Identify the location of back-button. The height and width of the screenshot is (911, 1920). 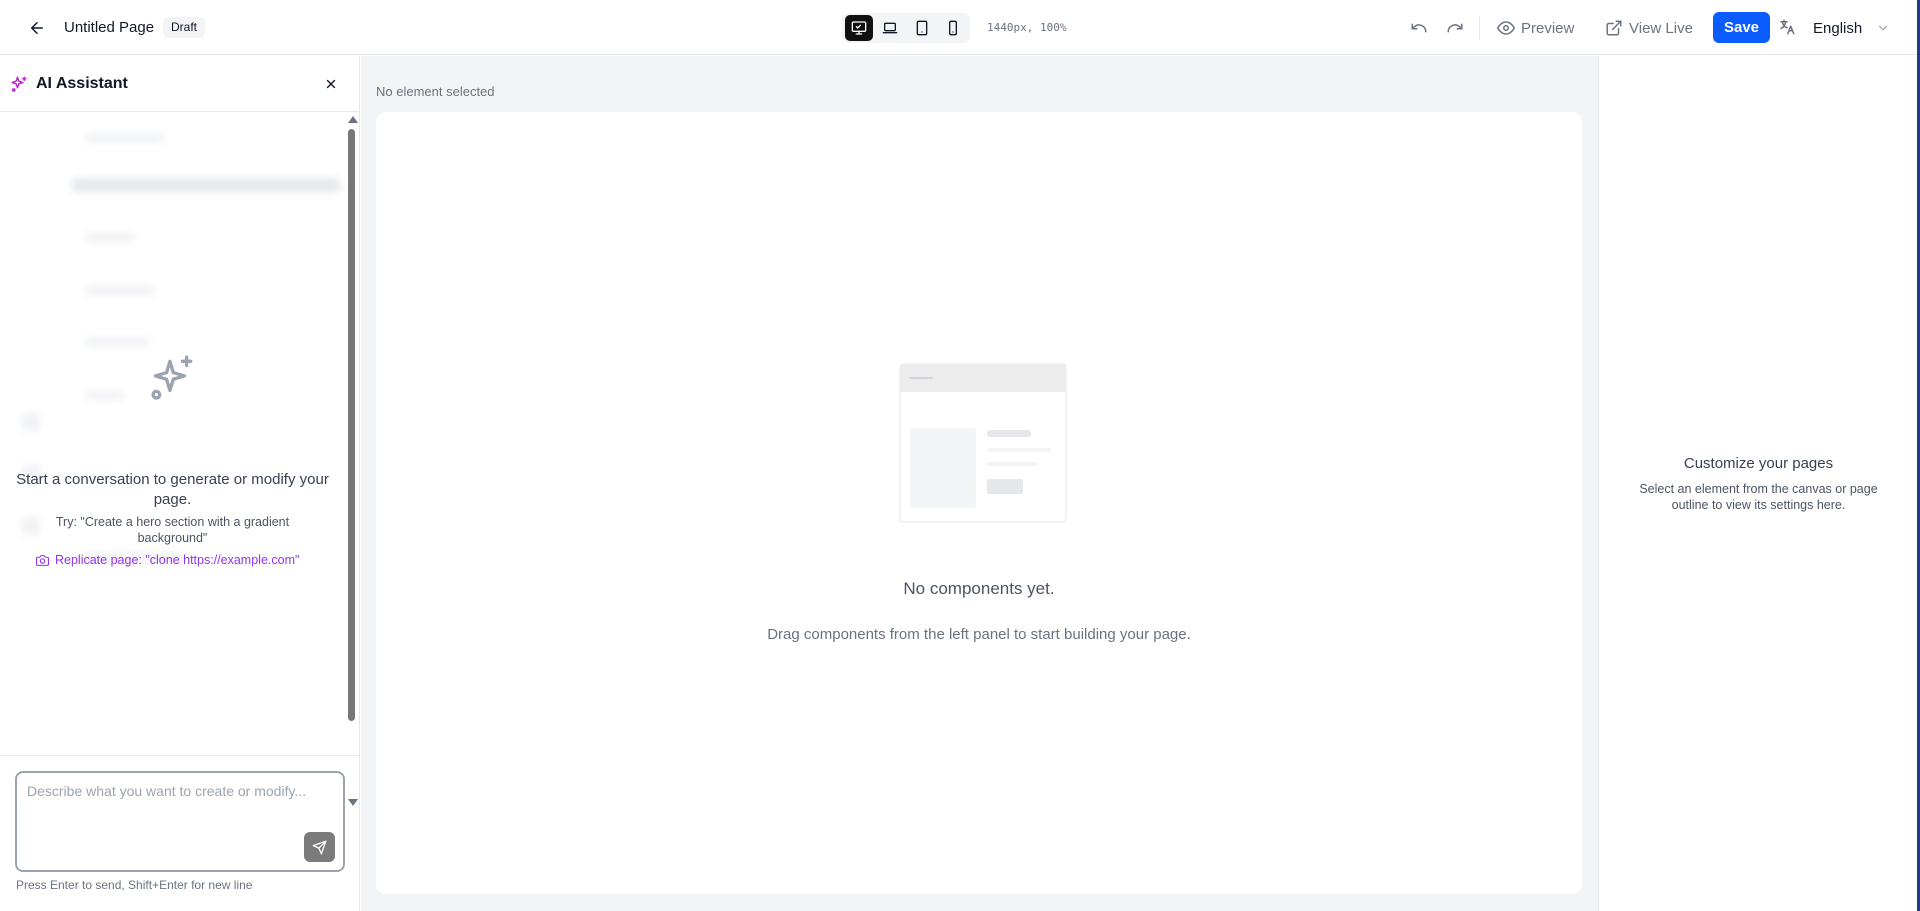
(37, 28).